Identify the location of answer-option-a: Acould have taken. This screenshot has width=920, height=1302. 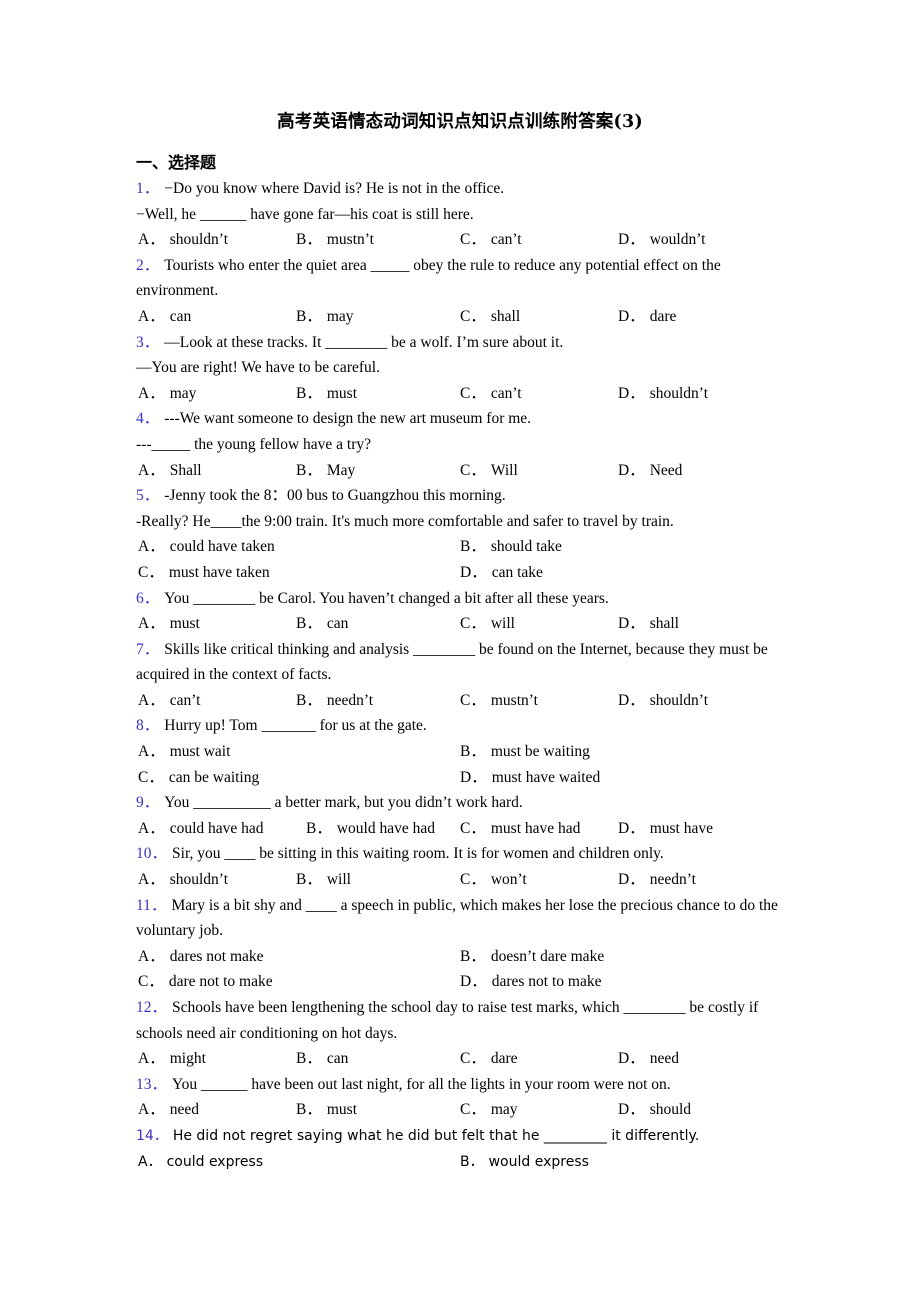
(206, 547).